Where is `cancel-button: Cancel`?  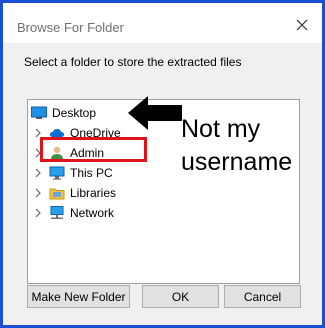 cancel-button: Cancel is located at coordinates (262, 296).